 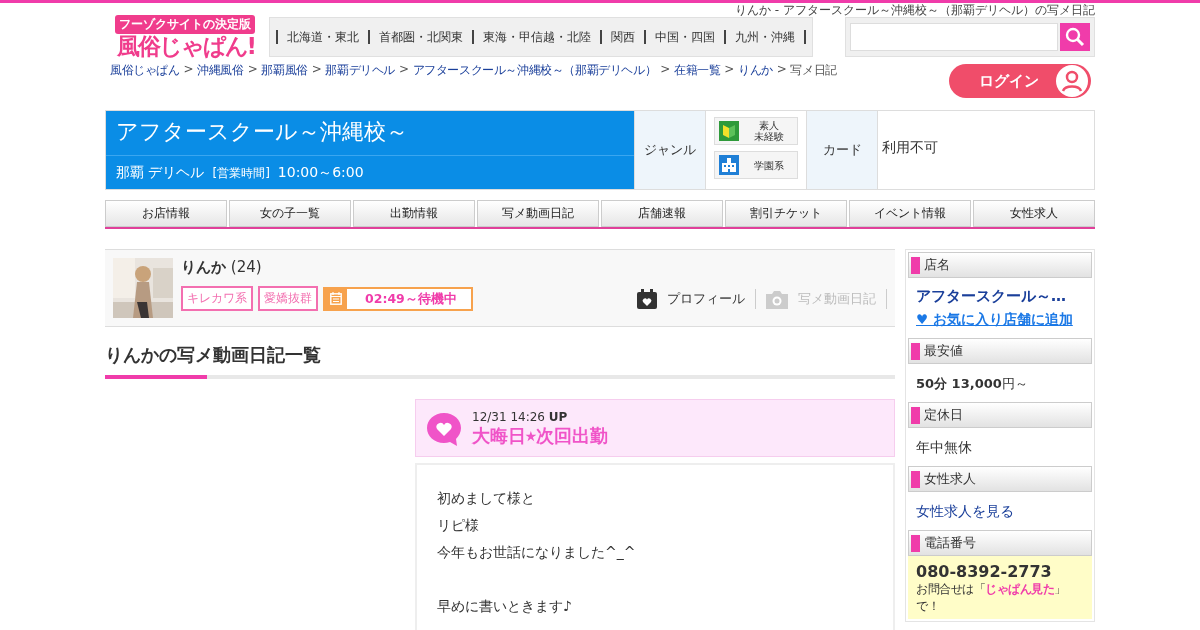 I want to click on breadcrumb-link: 風俗じゃぱん, so click(x=145, y=71).